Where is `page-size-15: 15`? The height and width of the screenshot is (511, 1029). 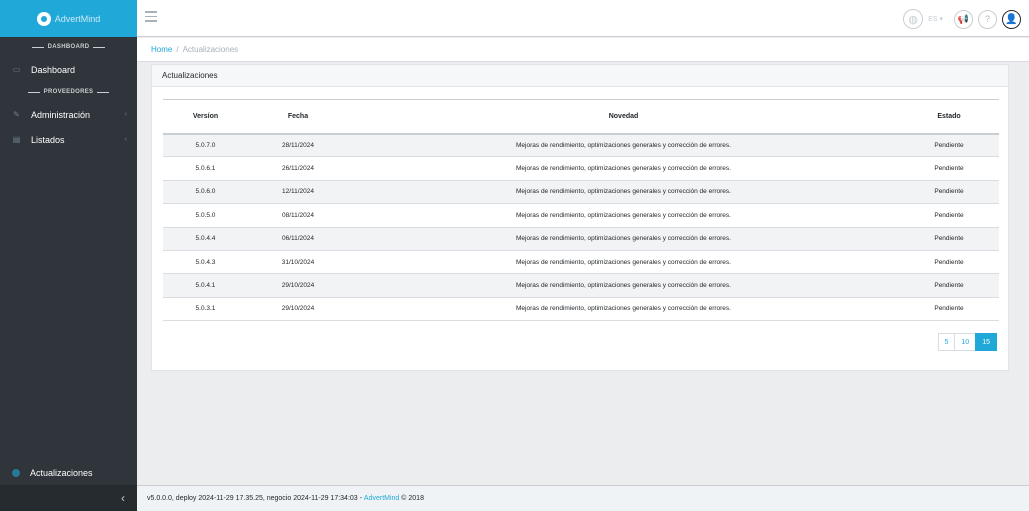 page-size-15: 15 is located at coordinates (986, 342).